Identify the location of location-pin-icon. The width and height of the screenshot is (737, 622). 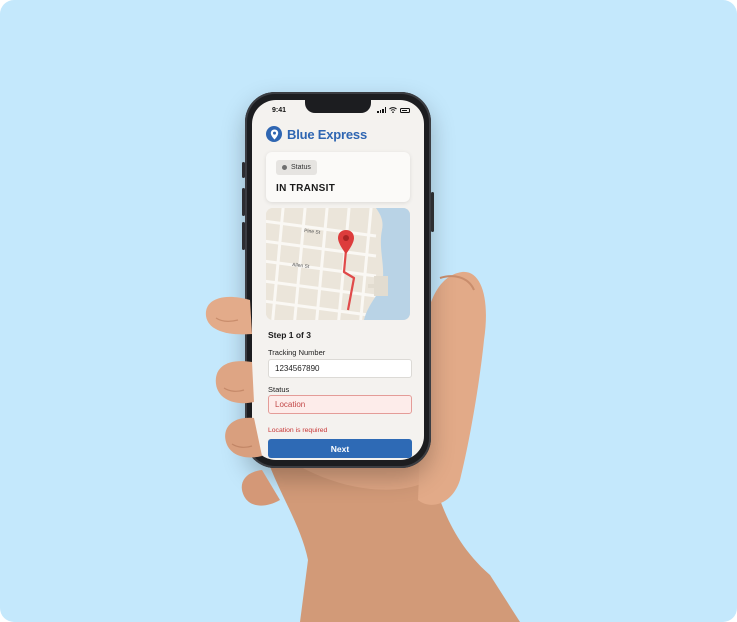
(274, 134).